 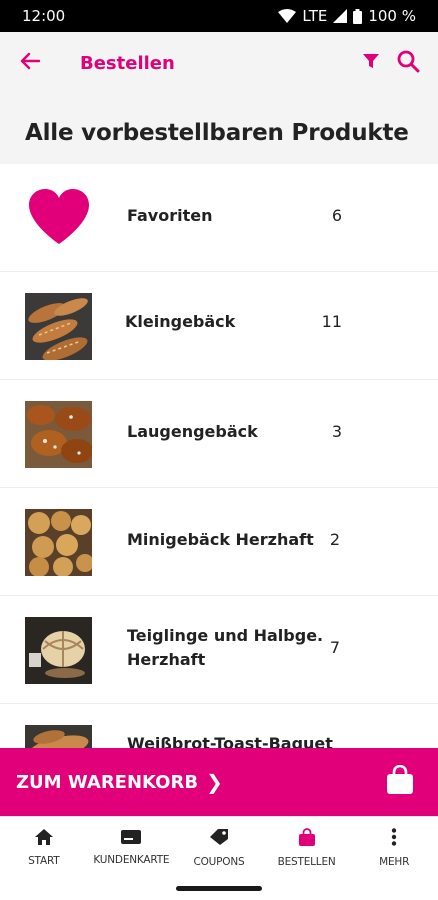 I want to click on battery-icon, so click(x=358, y=16).